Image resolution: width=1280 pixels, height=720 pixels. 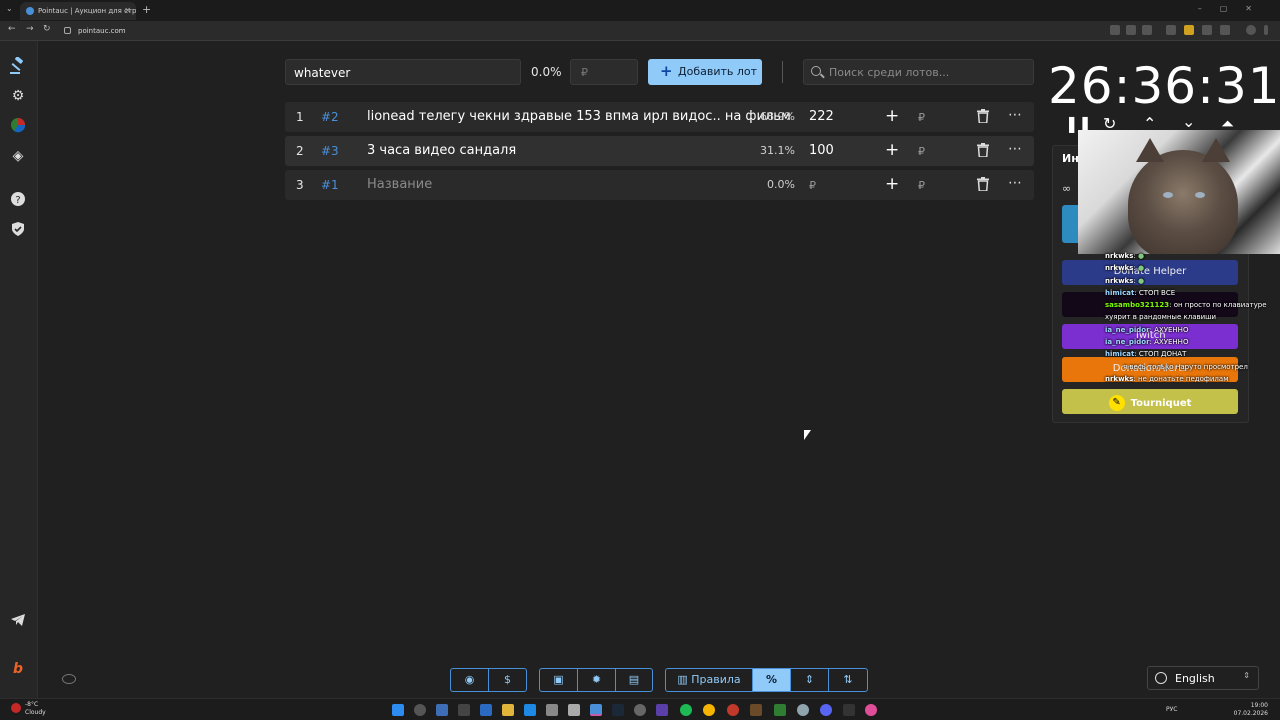 I want to click on visibility-eye-icon, so click(x=69, y=679).